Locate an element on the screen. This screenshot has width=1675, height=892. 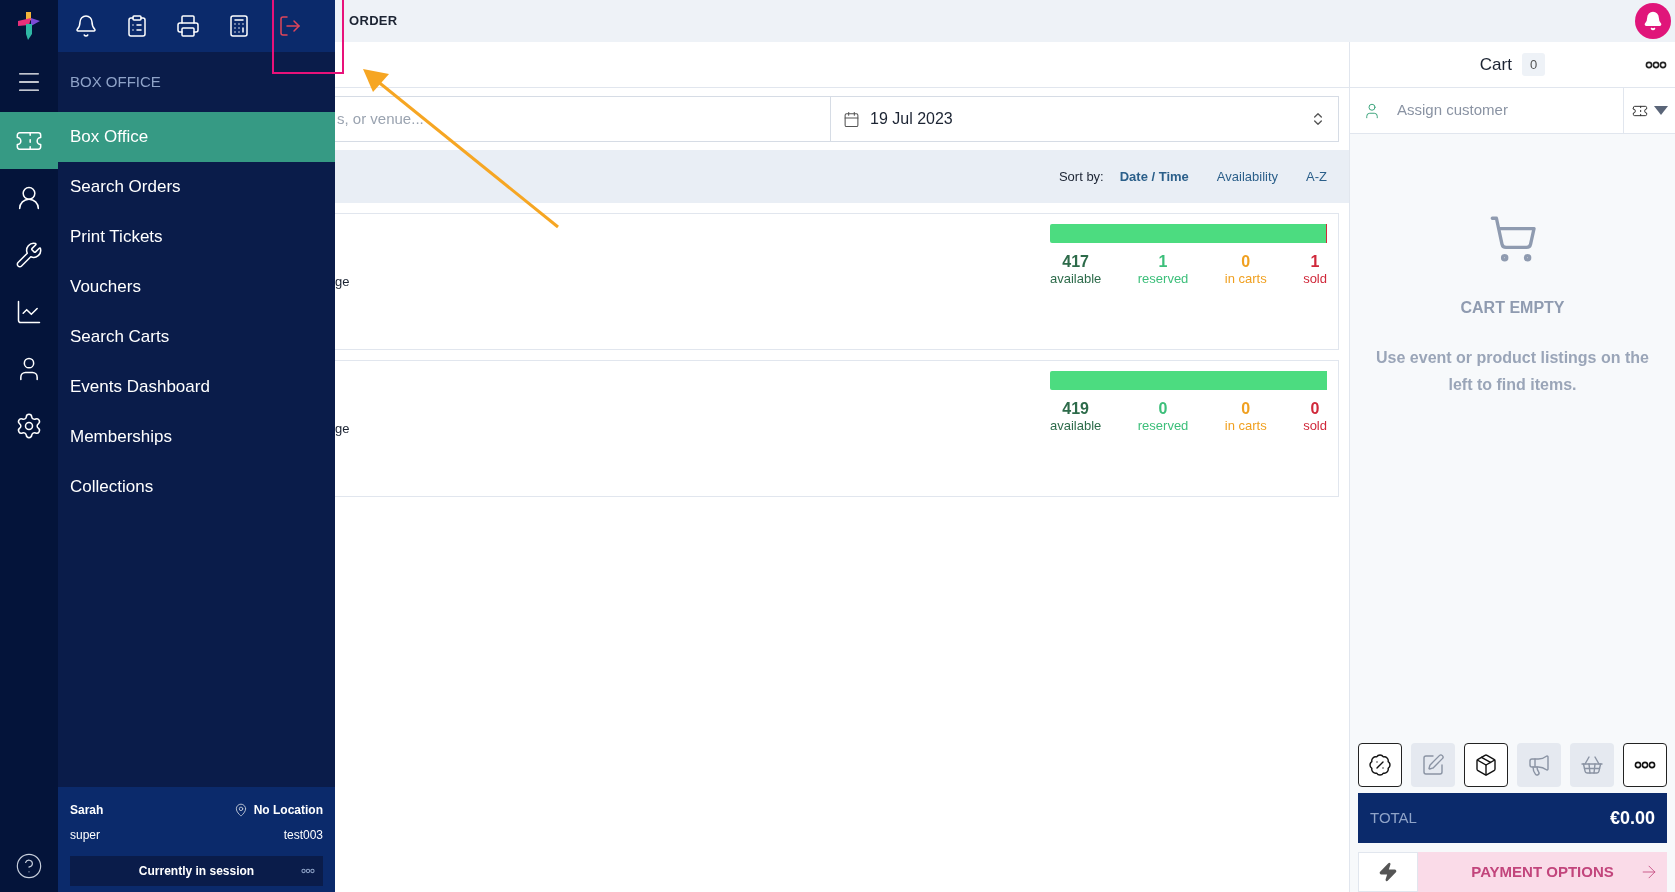
lightning-icon is located at coordinates (1388, 872).